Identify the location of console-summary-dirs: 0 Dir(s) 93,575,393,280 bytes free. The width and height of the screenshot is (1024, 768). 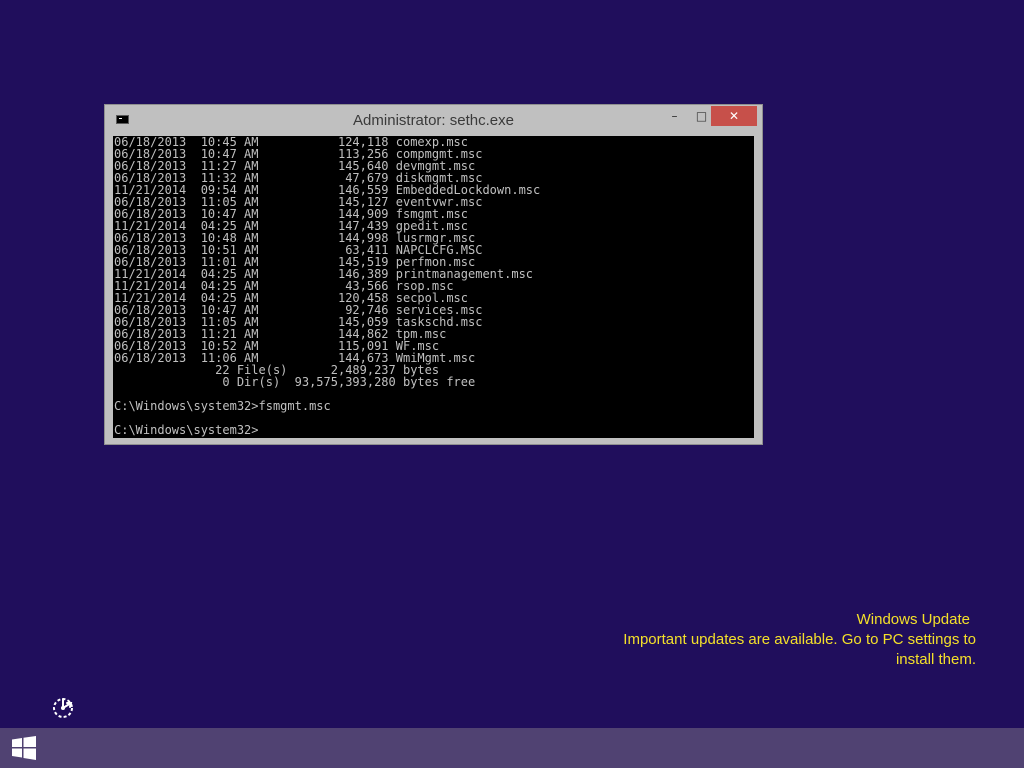
(295, 382).